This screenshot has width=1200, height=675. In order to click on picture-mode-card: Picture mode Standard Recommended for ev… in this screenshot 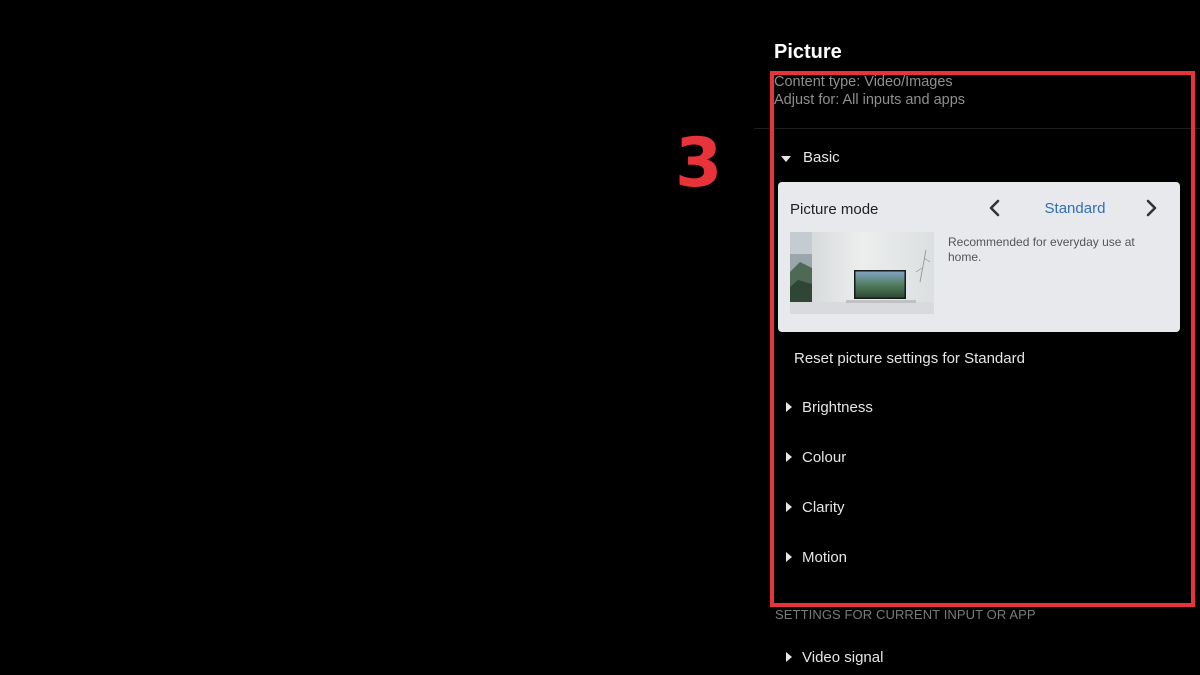, I will do `click(979, 257)`.